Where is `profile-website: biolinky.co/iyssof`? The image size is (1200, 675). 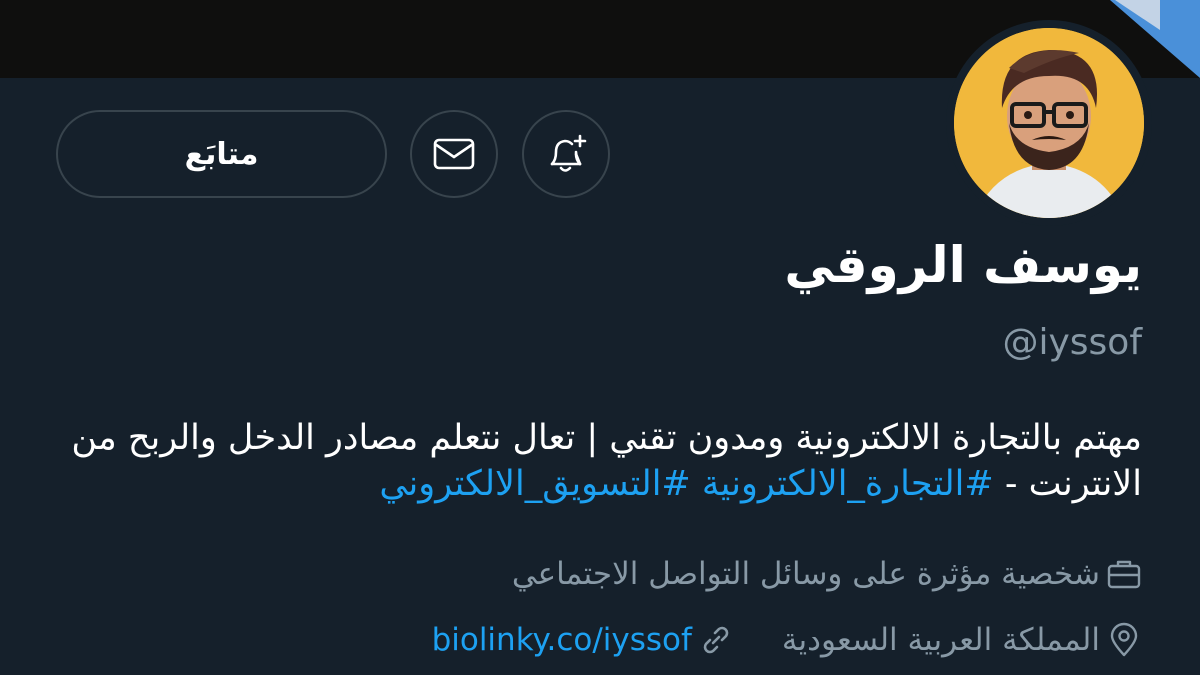
profile-website: biolinky.co/iyssof is located at coordinates (583, 640).